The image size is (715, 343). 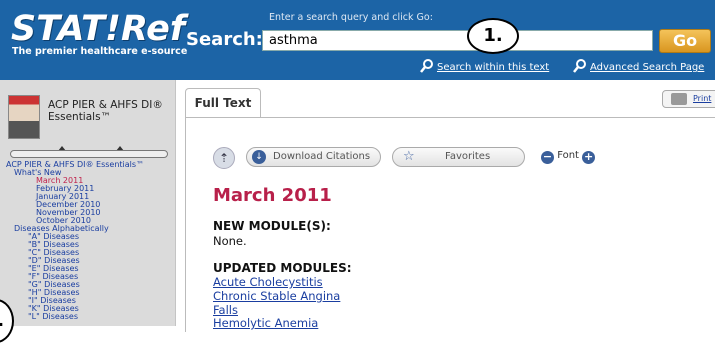 I want to click on font-size-control: − Font +, so click(x=568, y=157).